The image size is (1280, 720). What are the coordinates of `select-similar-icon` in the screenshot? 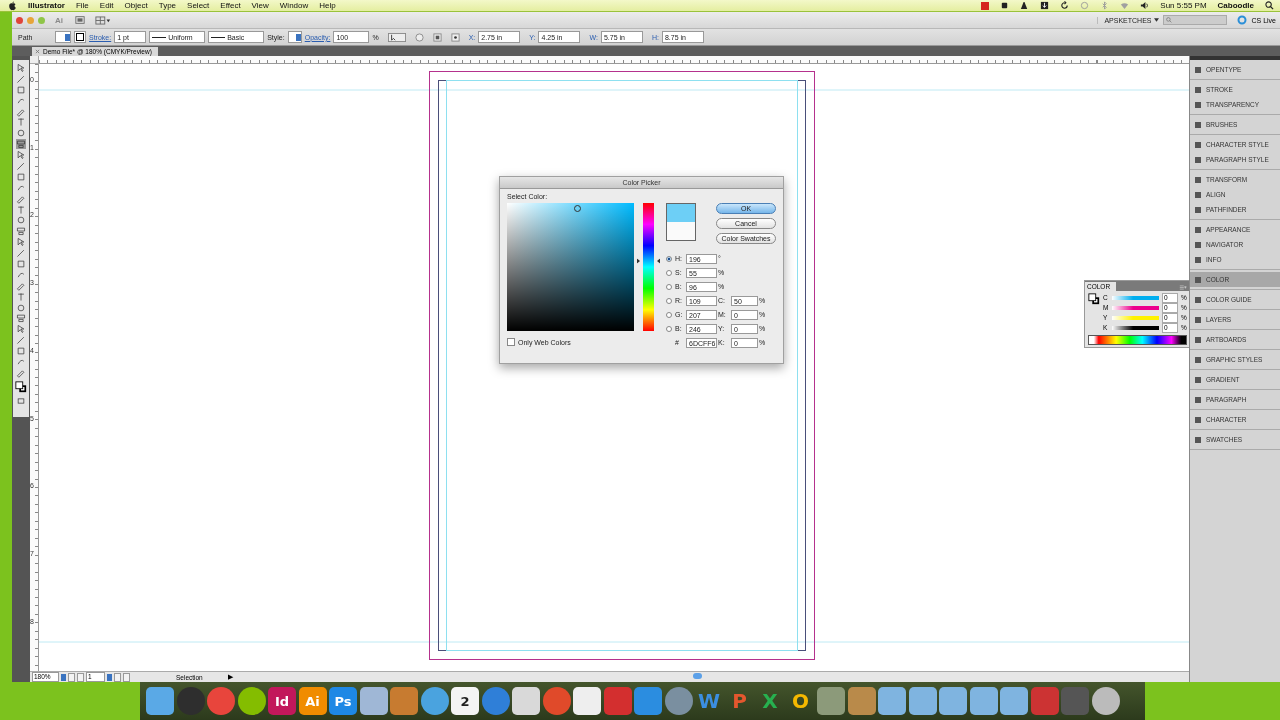 It's located at (396, 37).